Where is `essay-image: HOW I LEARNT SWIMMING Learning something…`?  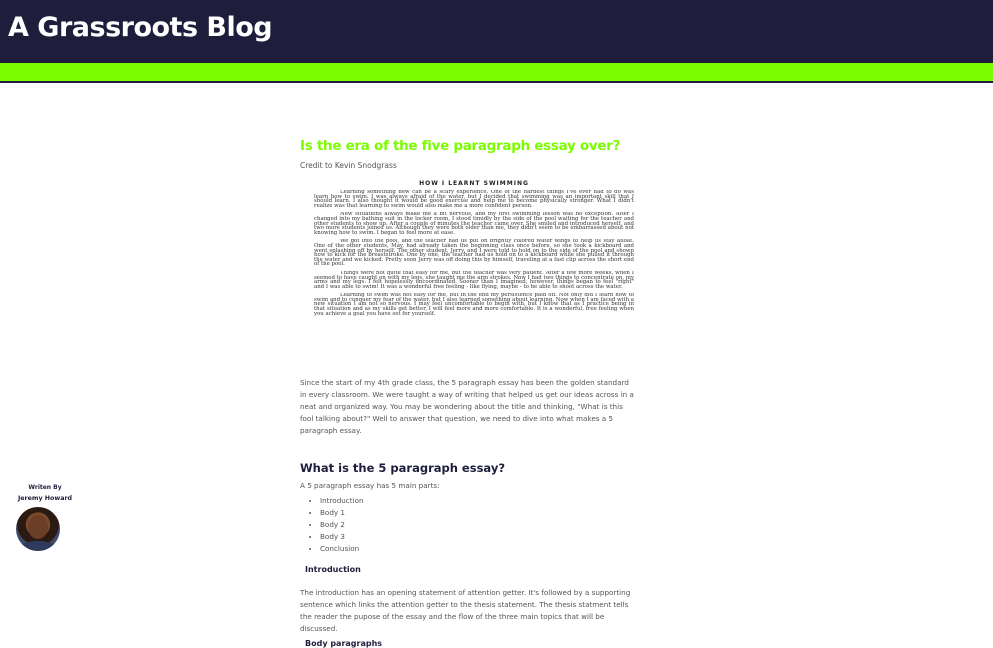
essay-image: HOW I LEARNT SWIMMING Learning something… is located at coordinates (474, 276).